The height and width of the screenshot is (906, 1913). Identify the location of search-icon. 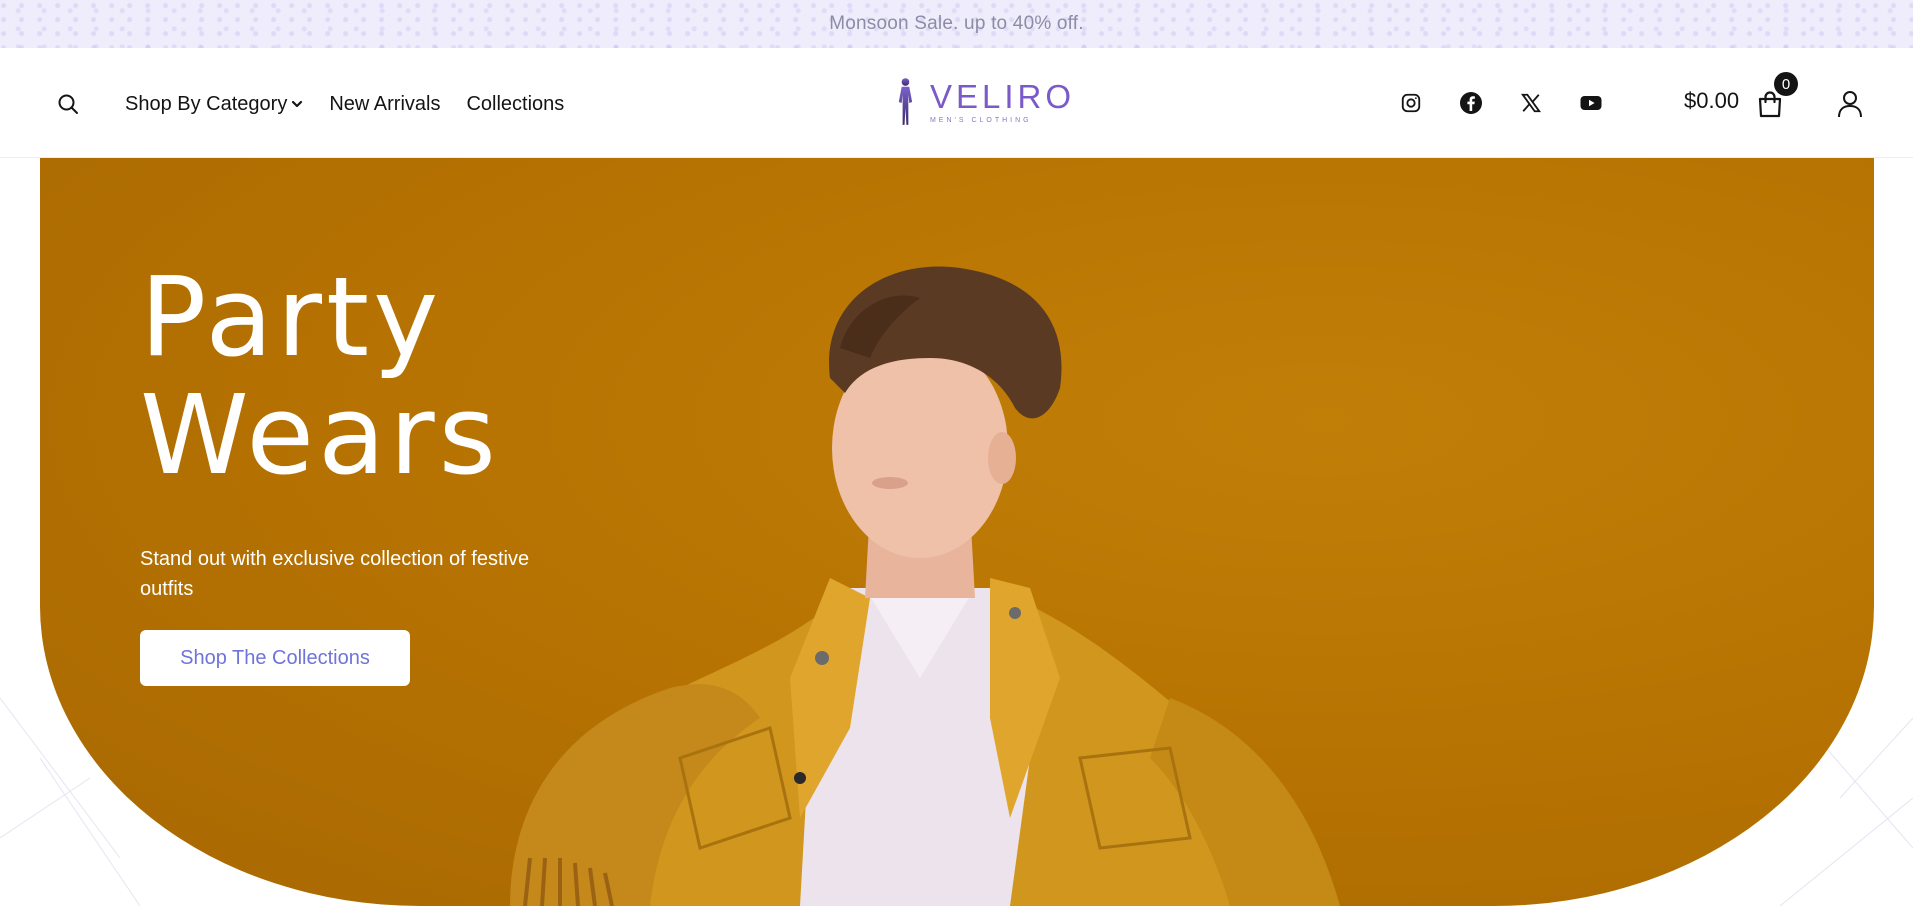
(68, 104).